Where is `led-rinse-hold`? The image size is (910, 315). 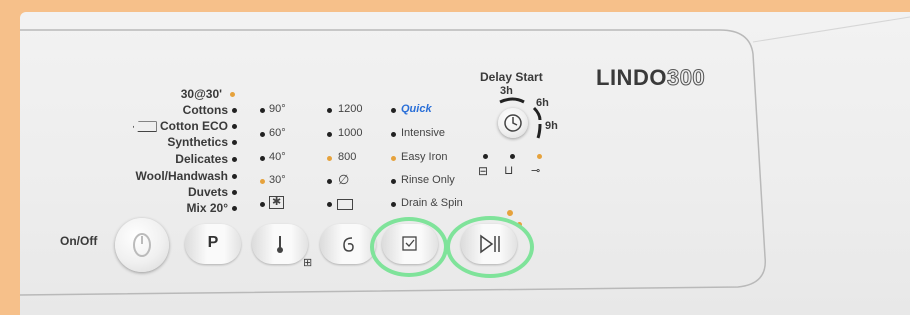 led-rinse-hold is located at coordinates (329, 204).